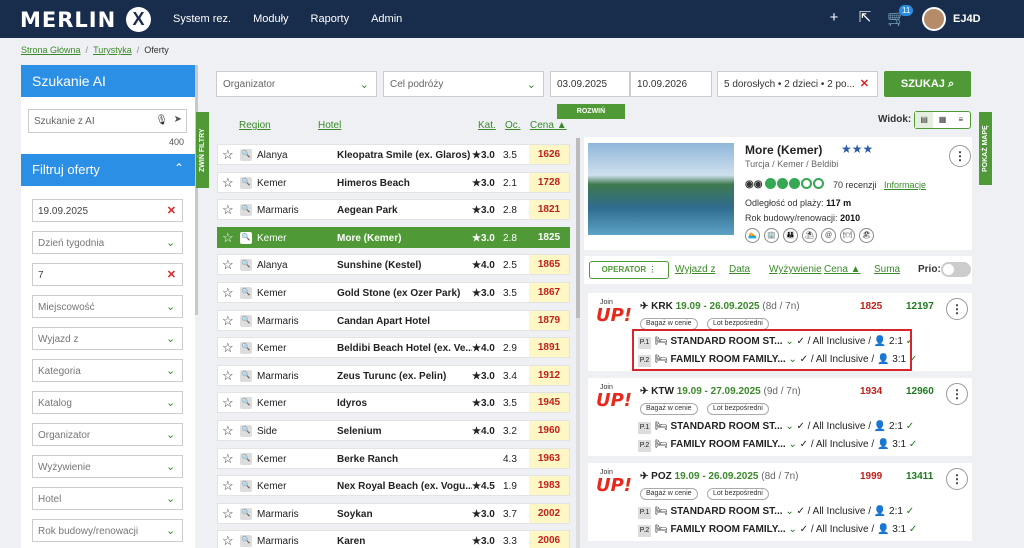  I want to click on user-name: EJ4D, so click(967, 19).